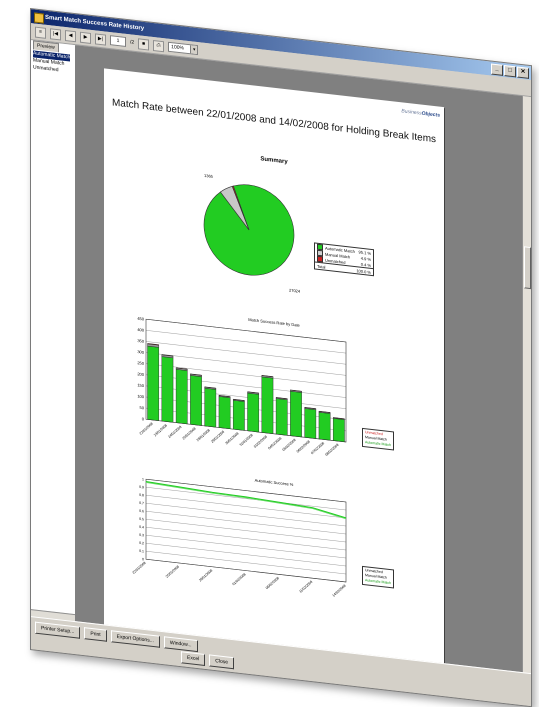  What do you see at coordinates (142, 408) in the screenshot?
I see `y-tick-label: 50` at bounding box center [142, 408].